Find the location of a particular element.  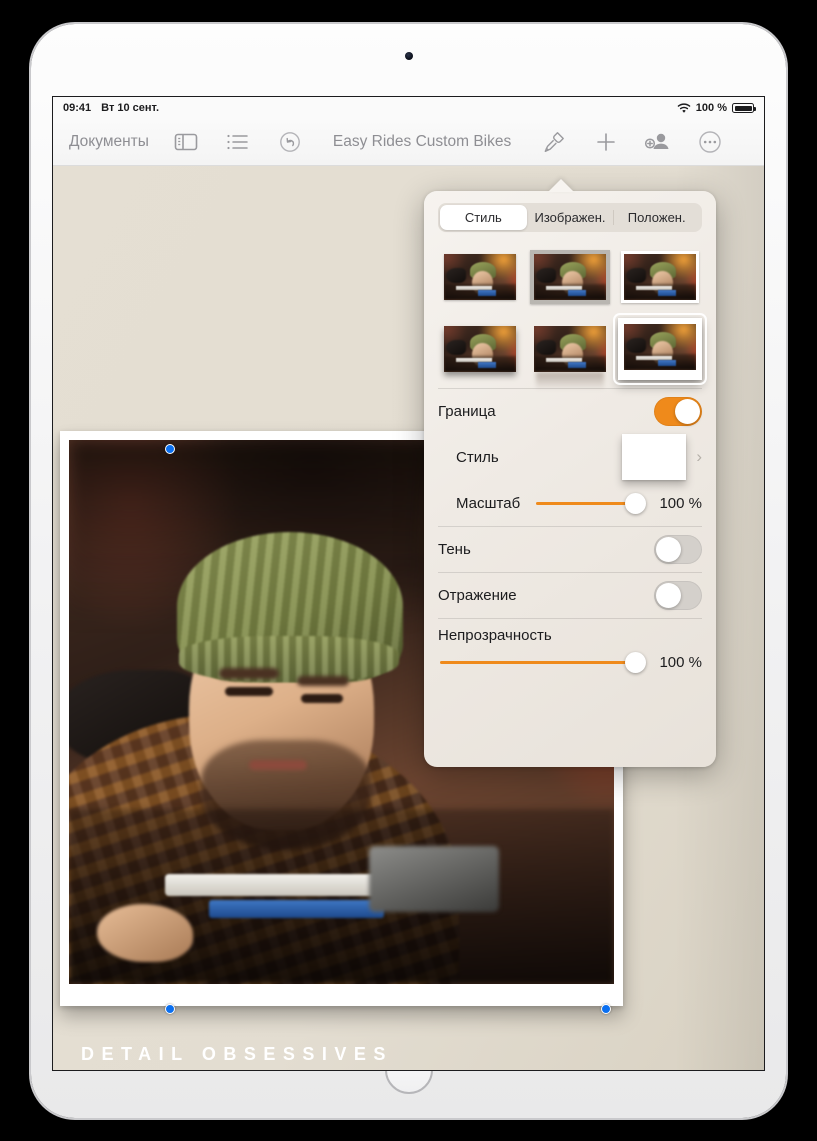

selection-handle-top-center is located at coordinates (170, 449).